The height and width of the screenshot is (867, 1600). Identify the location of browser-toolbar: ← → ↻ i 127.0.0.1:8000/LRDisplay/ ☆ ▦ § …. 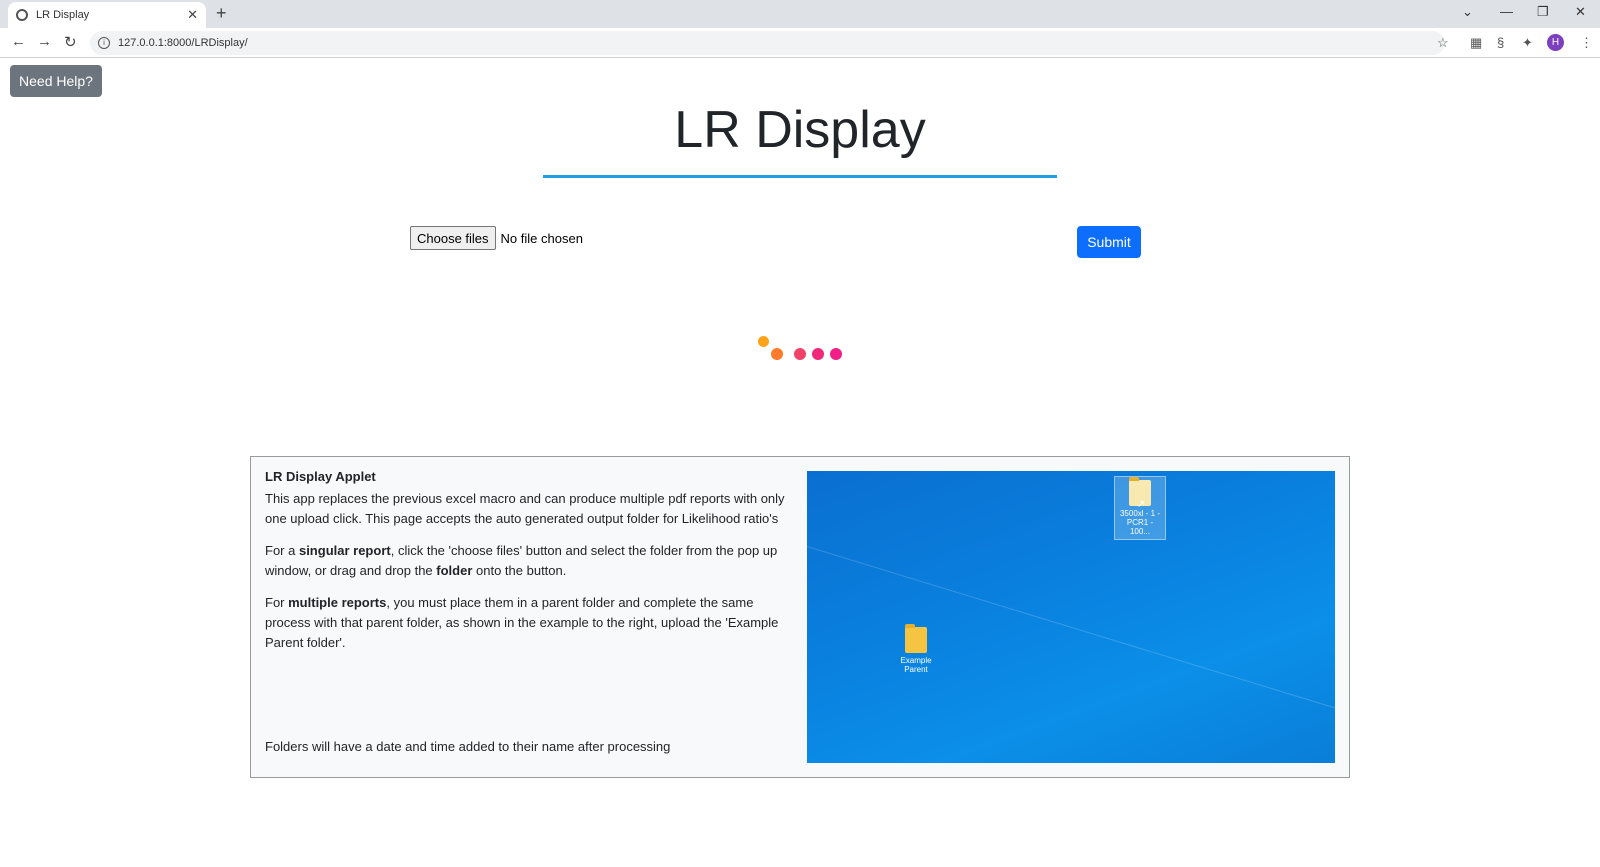
(800, 43).